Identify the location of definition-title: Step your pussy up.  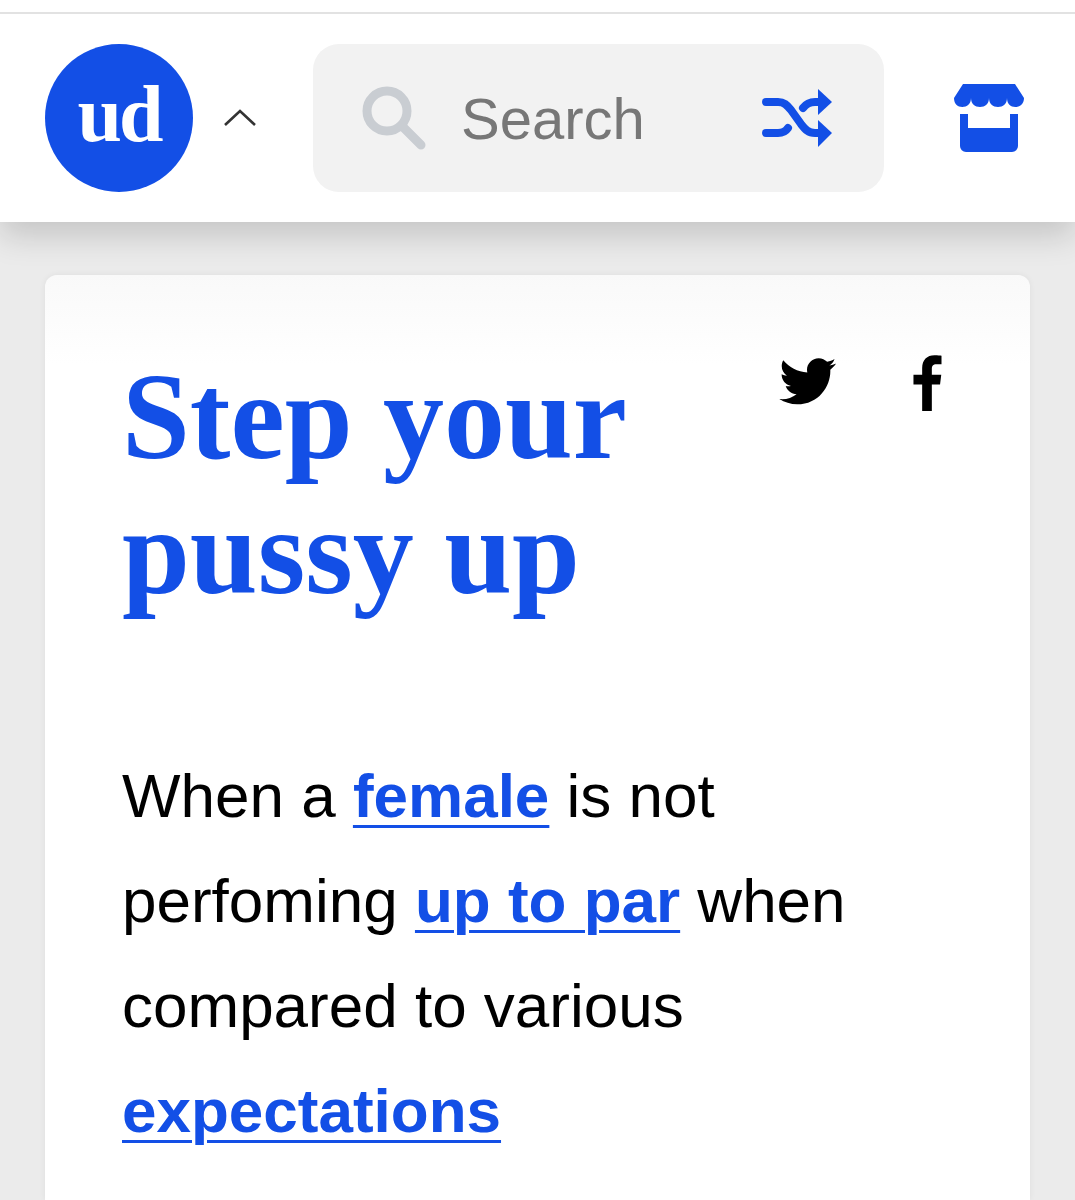
(374, 484).